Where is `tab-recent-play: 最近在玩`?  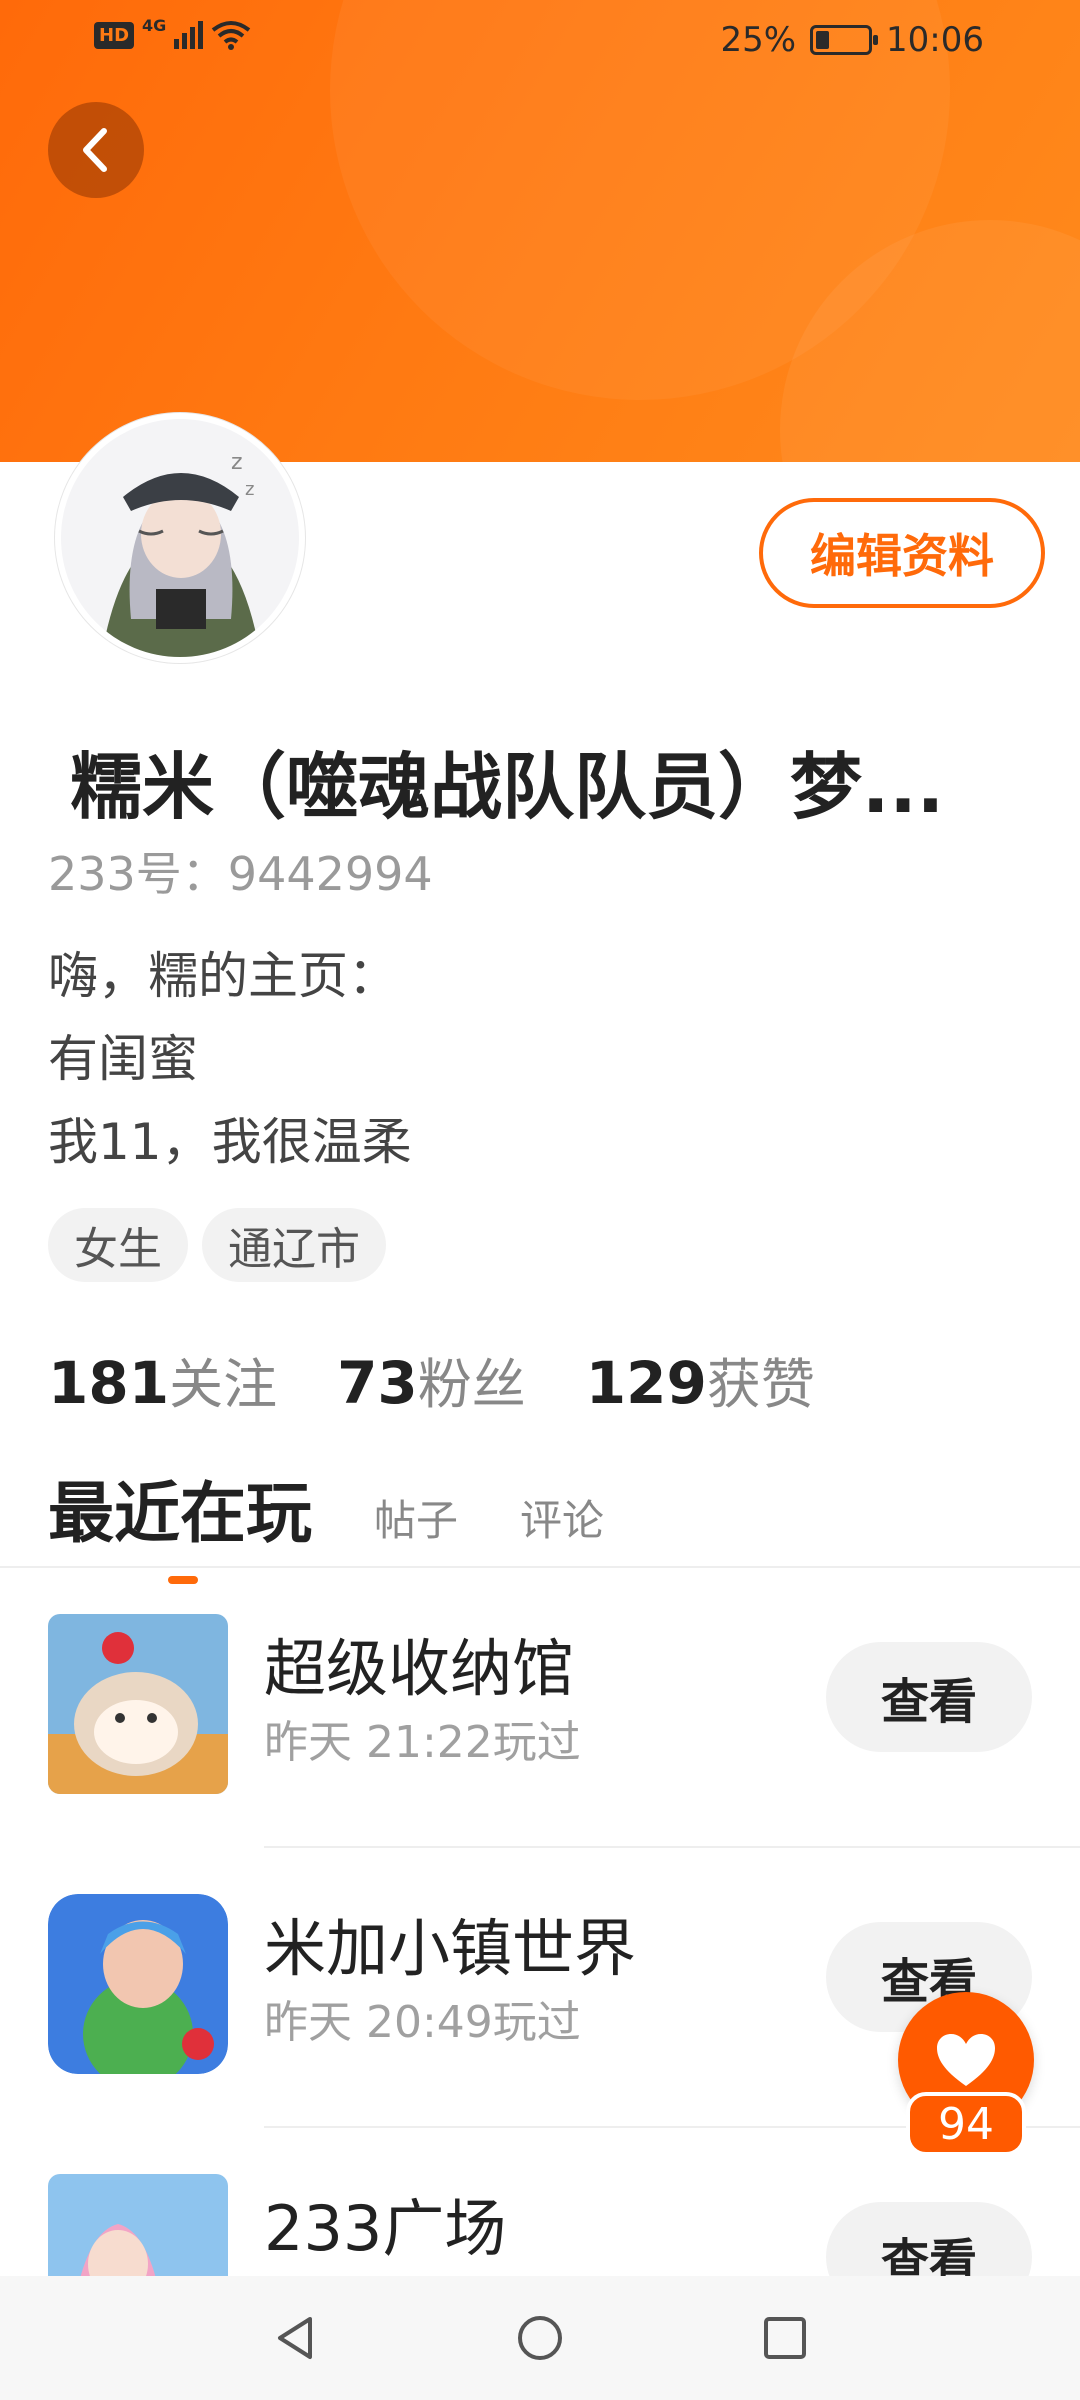
tab-recent-play: 最近在玩 is located at coordinates (180, 1522).